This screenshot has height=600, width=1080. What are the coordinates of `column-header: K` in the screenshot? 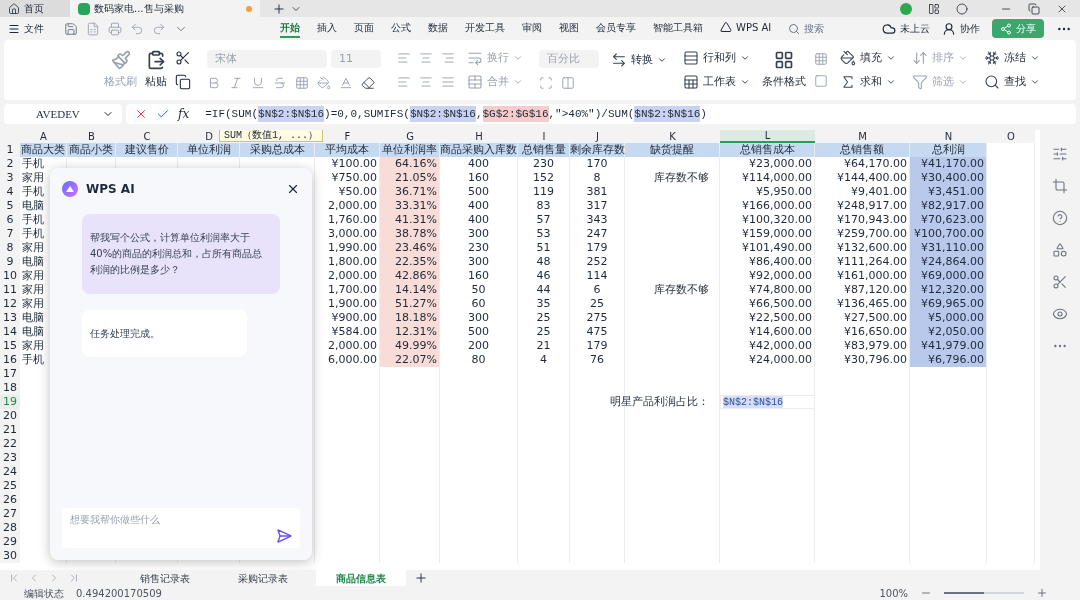 It's located at (672, 136).